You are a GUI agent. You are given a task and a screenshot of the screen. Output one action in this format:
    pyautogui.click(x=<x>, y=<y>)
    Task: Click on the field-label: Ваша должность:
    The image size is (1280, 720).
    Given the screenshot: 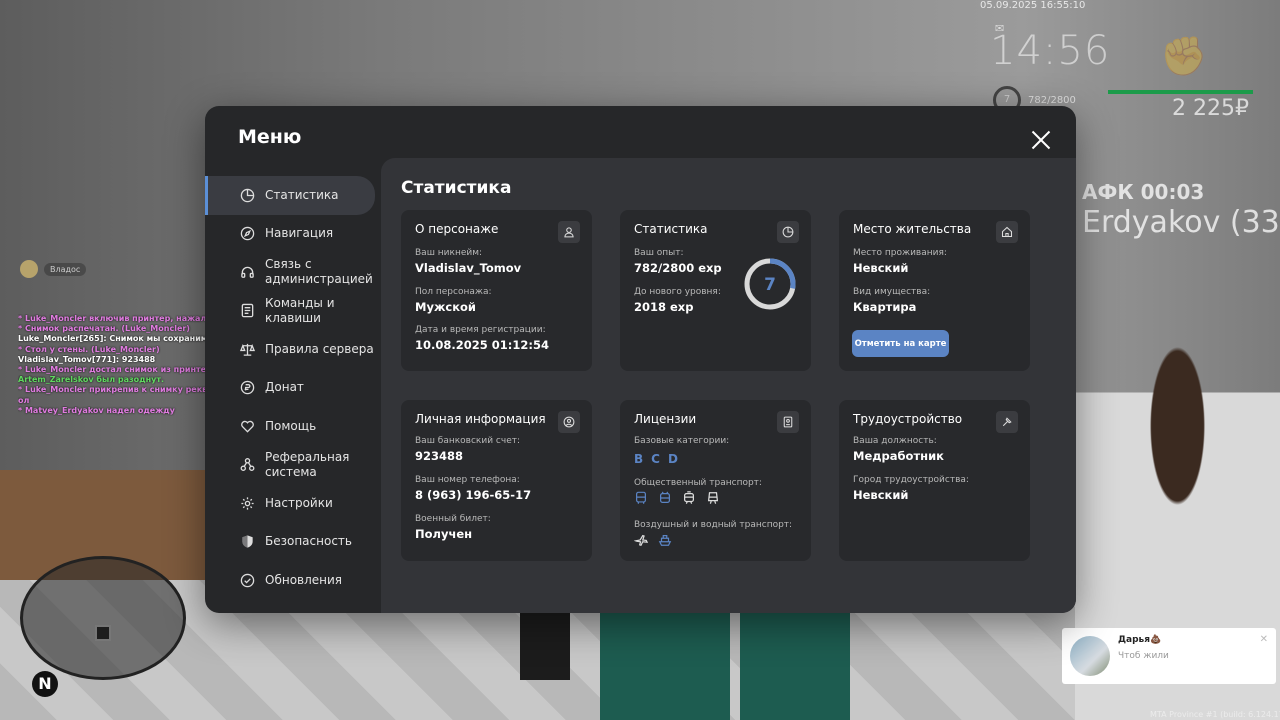 What is the action you would take?
    pyautogui.click(x=895, y=441)
    